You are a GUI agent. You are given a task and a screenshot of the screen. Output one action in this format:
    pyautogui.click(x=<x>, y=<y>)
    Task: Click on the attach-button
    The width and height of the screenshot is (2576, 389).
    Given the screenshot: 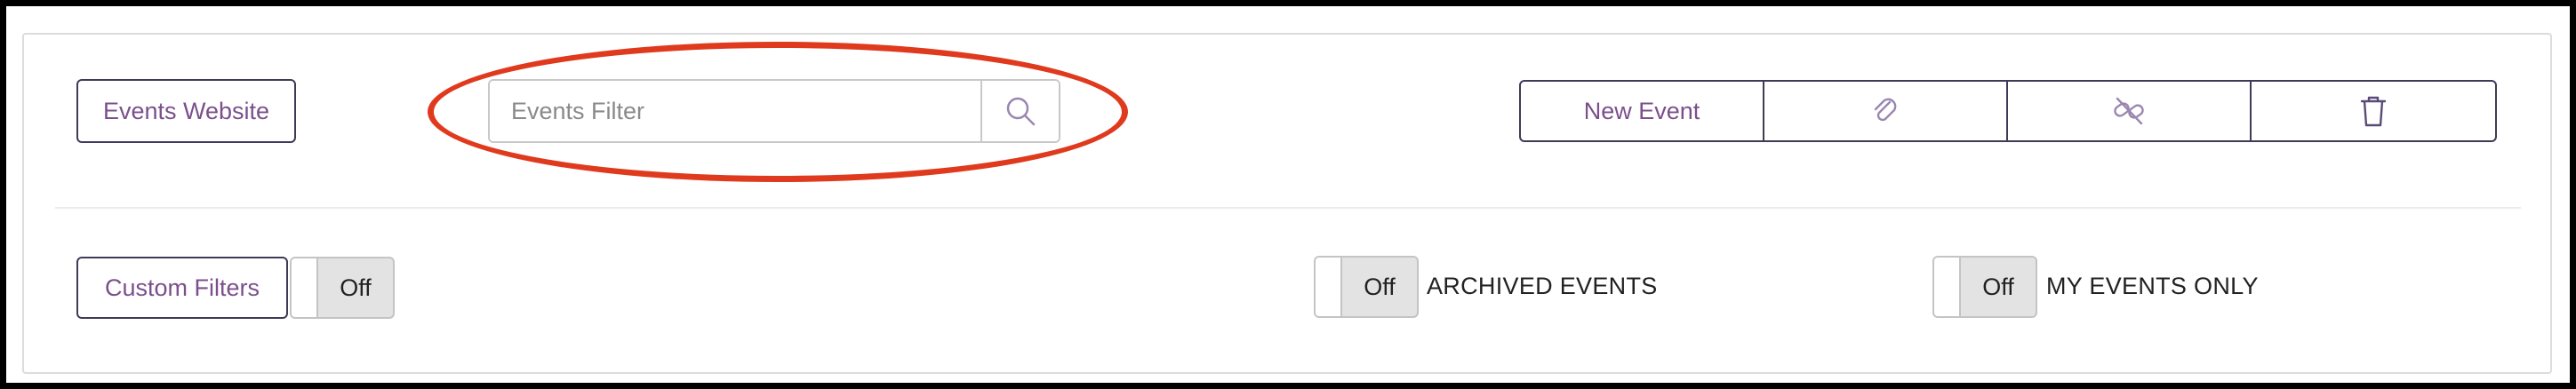 What is the action you would take?
    pyautogui.click(x=1886, y=111)
    